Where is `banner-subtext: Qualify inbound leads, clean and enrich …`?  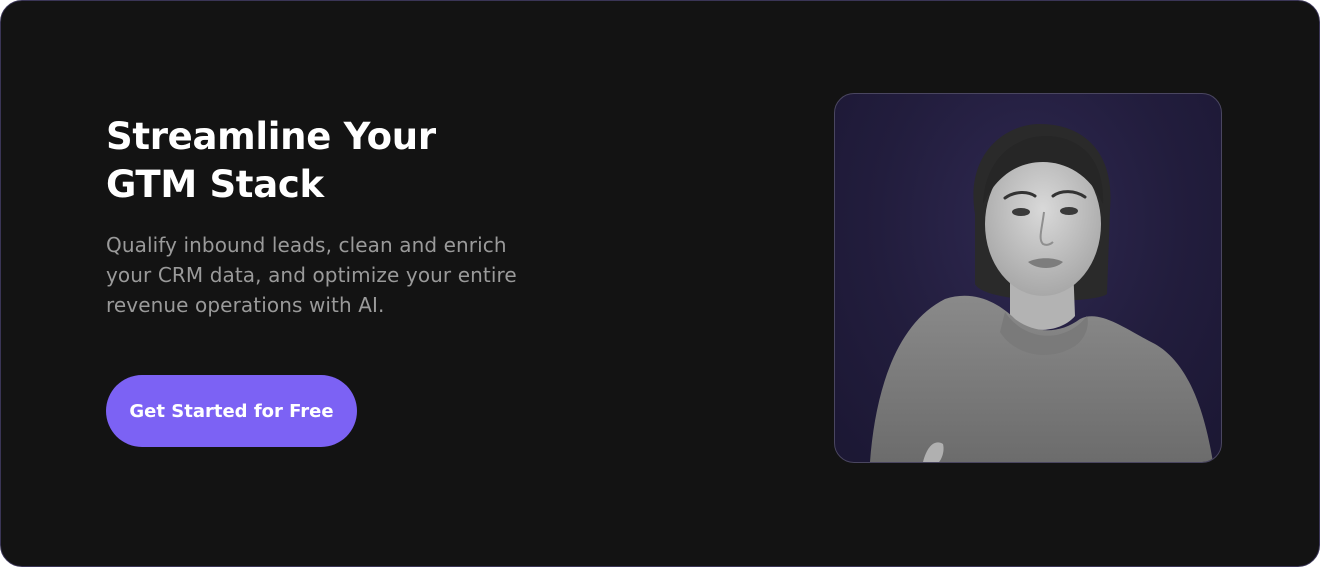
banner-subtext: Qualify inbound leads, clean and enrich … is located at coordinates (311, 275).